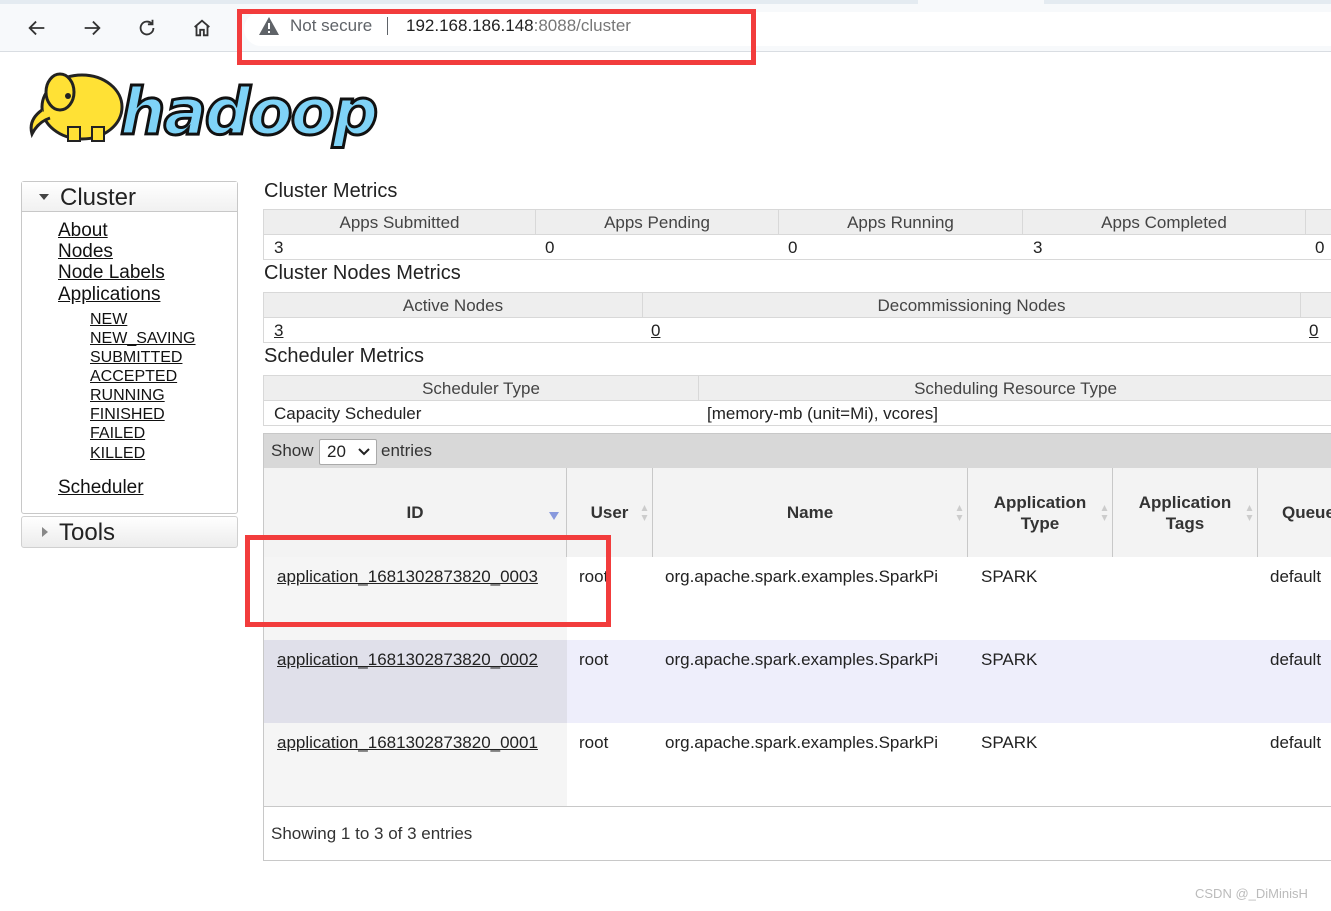 The image size is (1331, 911). Describe the element at coordinates (98, 197) in the screenshot. I see `sidebar-cluster-title: Cluster` at that location.